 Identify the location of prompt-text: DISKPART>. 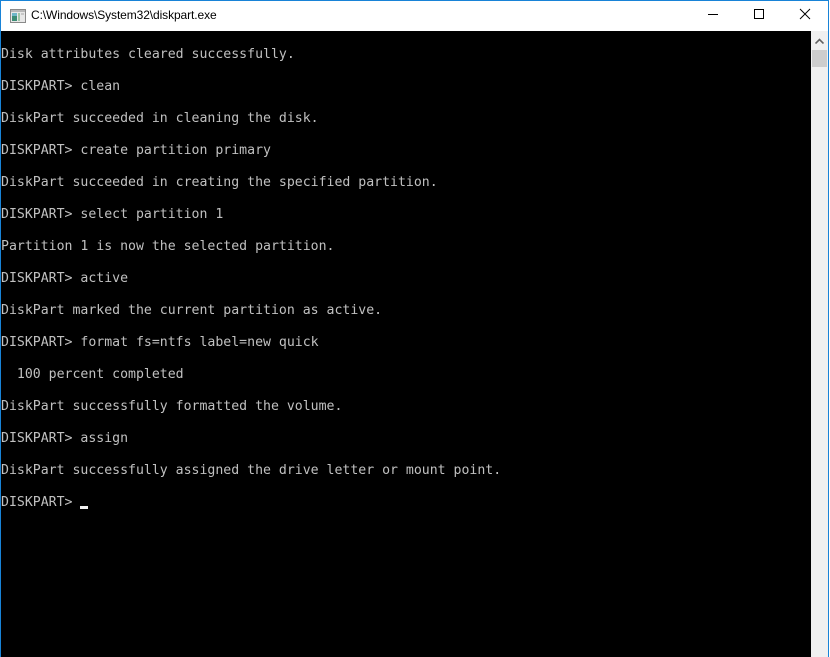
(41, 502).